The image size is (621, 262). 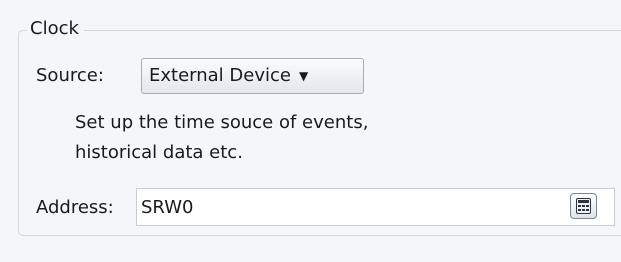 What do you see at coordinates (303, 76) in the screenshot?
I see `chevron-down-icon: ▼` at bounding box center [303, 76].